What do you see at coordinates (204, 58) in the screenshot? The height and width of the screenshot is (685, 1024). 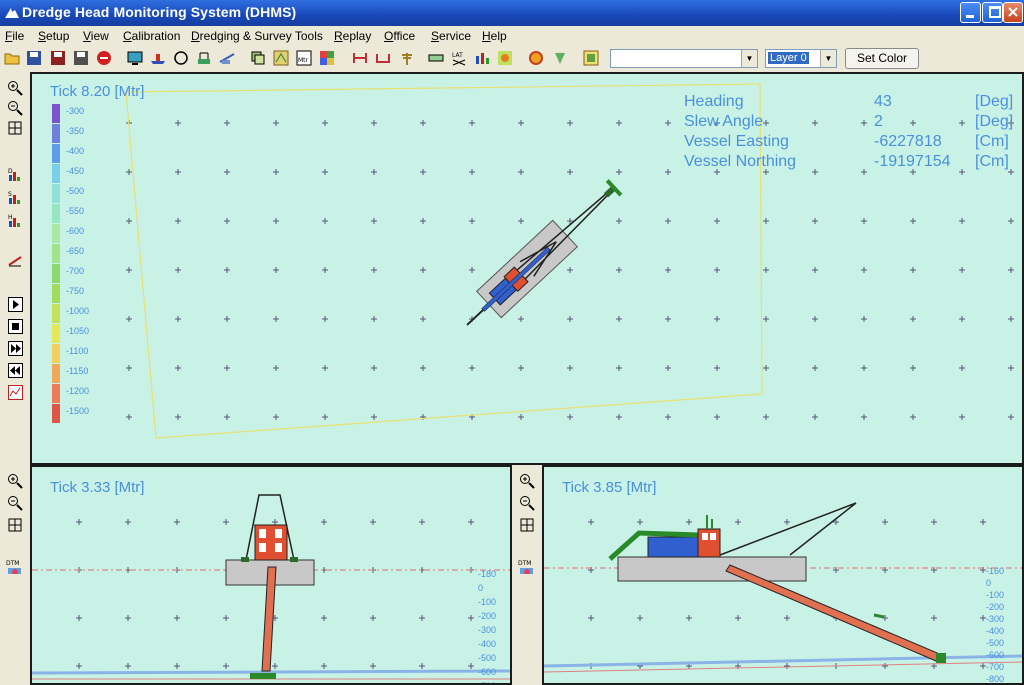 I see `crane-icon` at bounding box center [204, 58].